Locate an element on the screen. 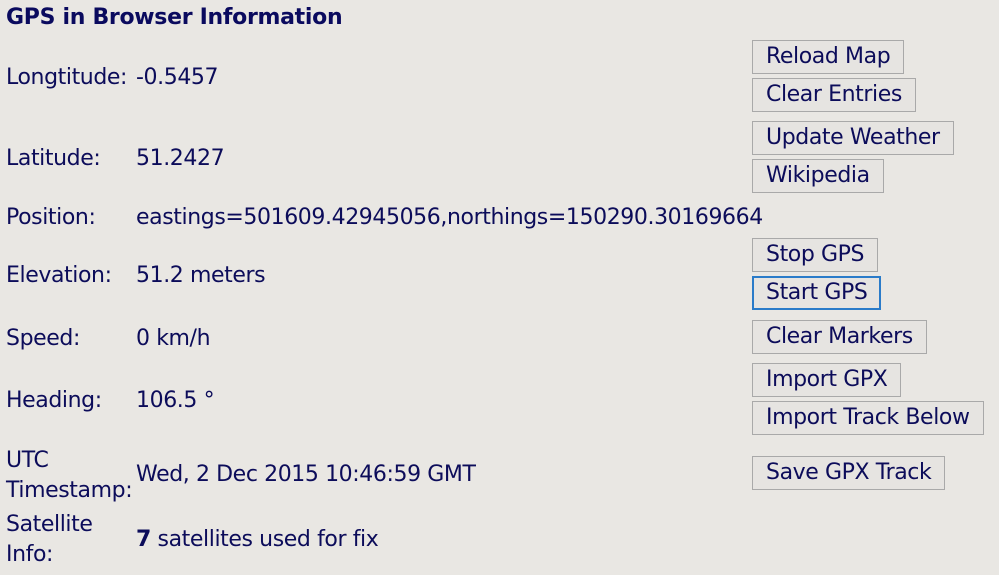 The width and height of the screenshot is (999, 575). import-track-below-button: Import Track Below is located at coordinates (868, 418).